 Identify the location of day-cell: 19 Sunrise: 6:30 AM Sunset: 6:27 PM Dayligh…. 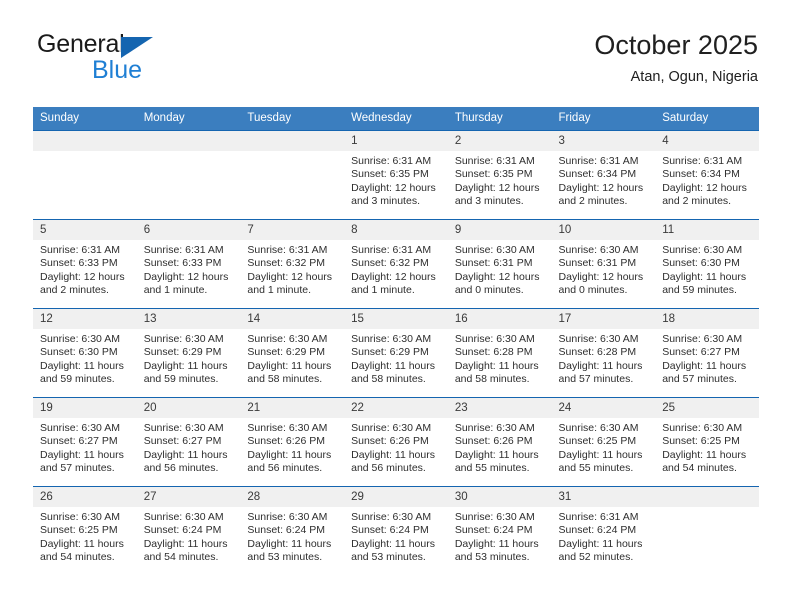
(85, 442).